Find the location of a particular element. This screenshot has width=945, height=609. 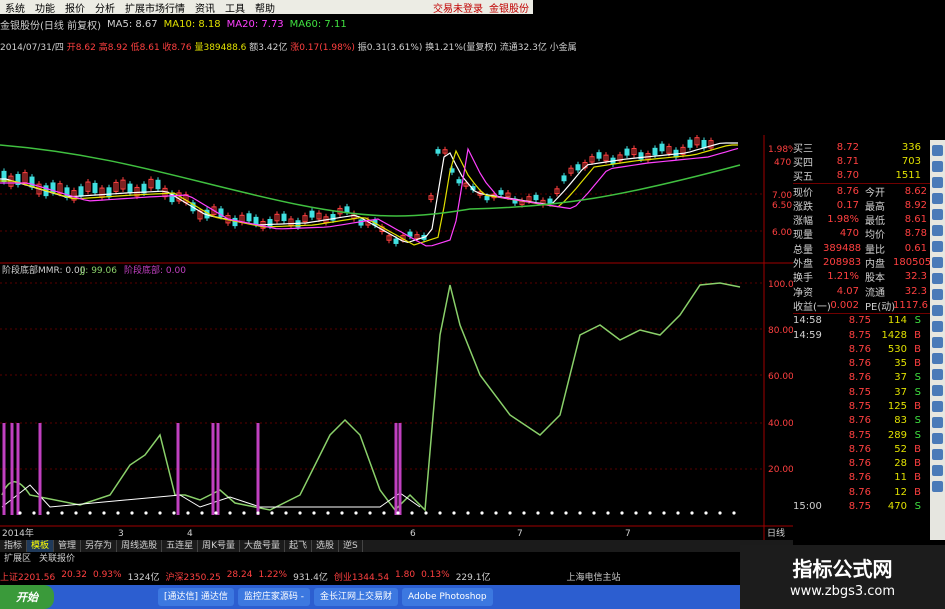

menu-item-help: 帮助 is located at coordinates (265, 7).